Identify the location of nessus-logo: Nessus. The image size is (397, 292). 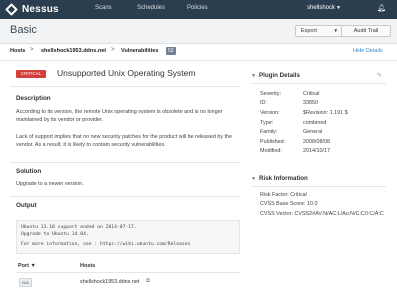
(32, 9).